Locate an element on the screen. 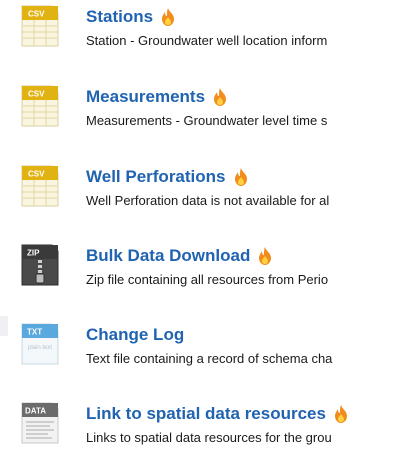 Image resolution: width=398 pixels, height=461 pixels. resource-description: Measurements - Groundwater level time s is located at coordinates (207, 120).